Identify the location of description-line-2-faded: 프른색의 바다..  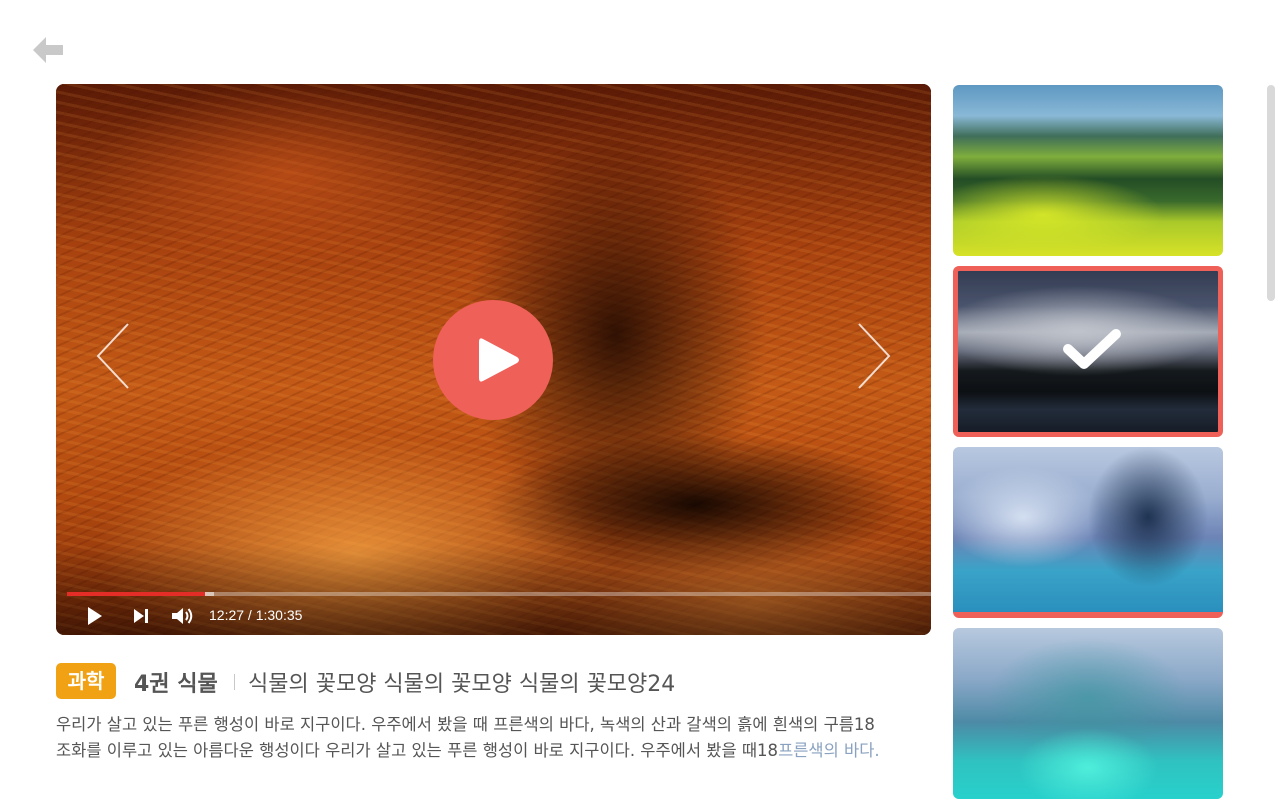
(829, 750).